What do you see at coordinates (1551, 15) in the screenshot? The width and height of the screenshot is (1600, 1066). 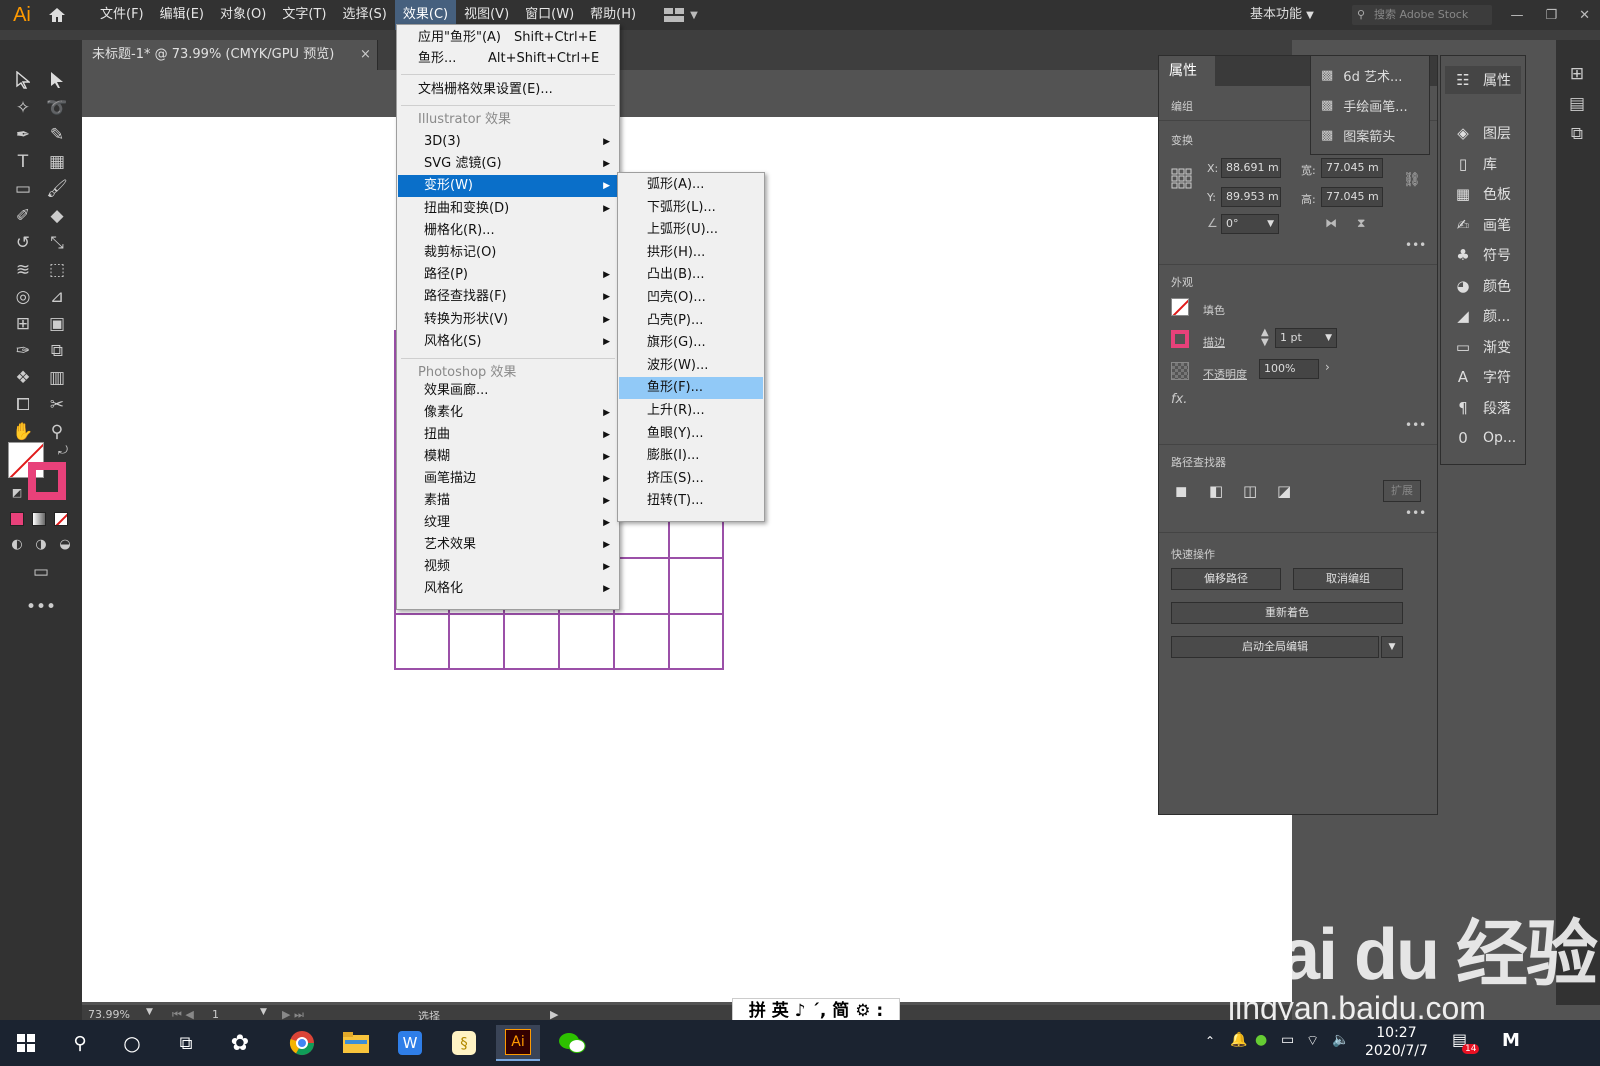 I see `restore-icon: ❐` at bounding box center [1551, 15].